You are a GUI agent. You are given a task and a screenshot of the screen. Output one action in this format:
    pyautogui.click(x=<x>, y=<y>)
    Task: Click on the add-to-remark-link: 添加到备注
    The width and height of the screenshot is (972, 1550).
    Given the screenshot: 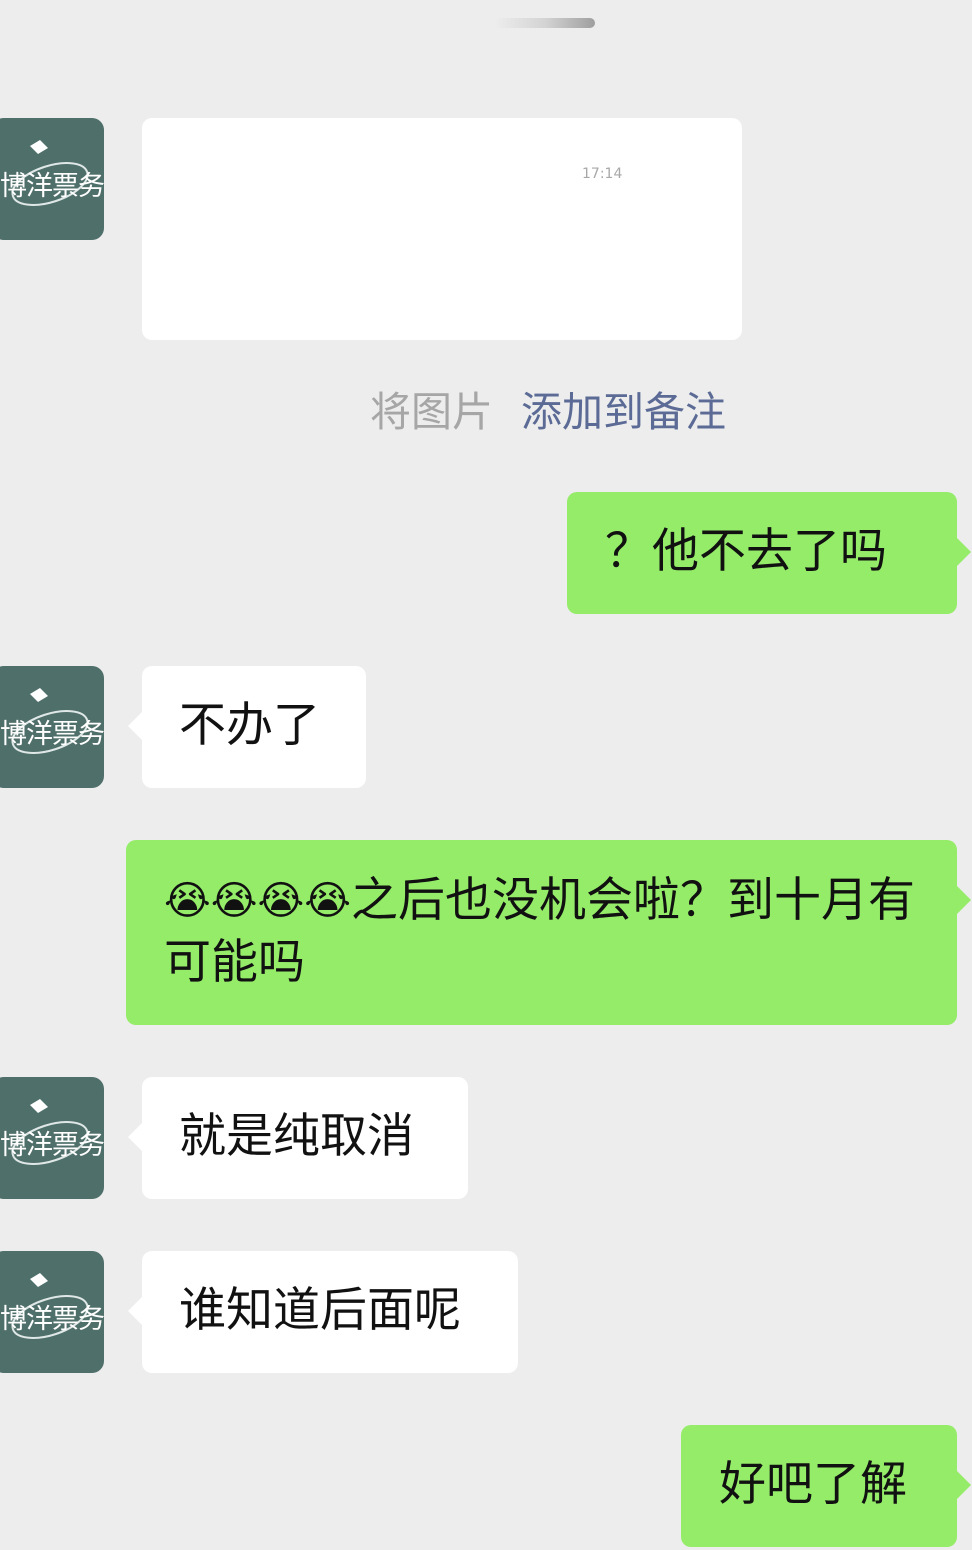 What is the action you would take?
    pyautogui.click(x=623, y=412)
    